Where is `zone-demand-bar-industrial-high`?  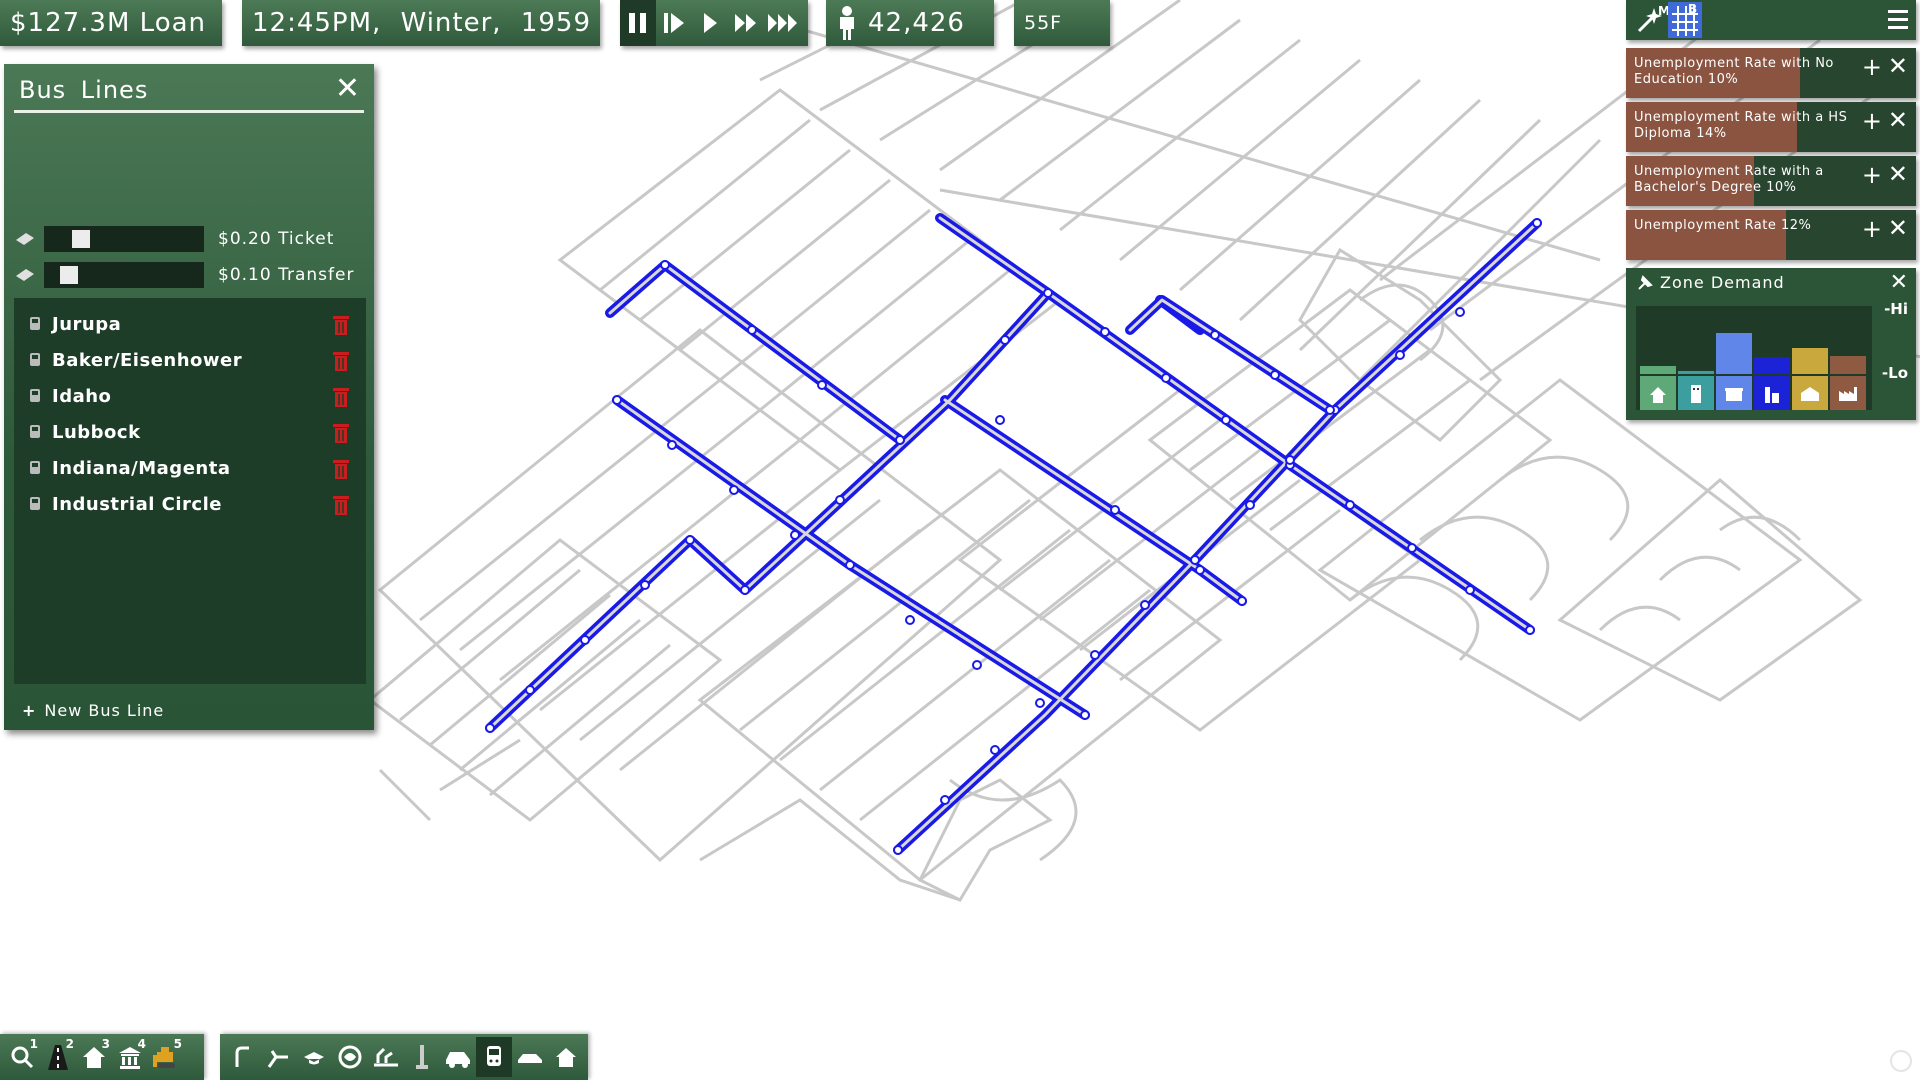
zone-demand-bar-industrial-high is located at coordinates (1848, 365).